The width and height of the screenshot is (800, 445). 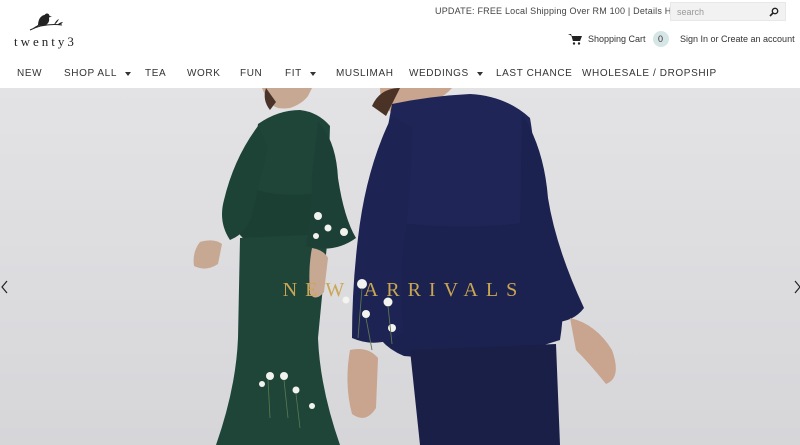 I want to click on nav-label: SHOP ALL, so click(x=90, y=73).